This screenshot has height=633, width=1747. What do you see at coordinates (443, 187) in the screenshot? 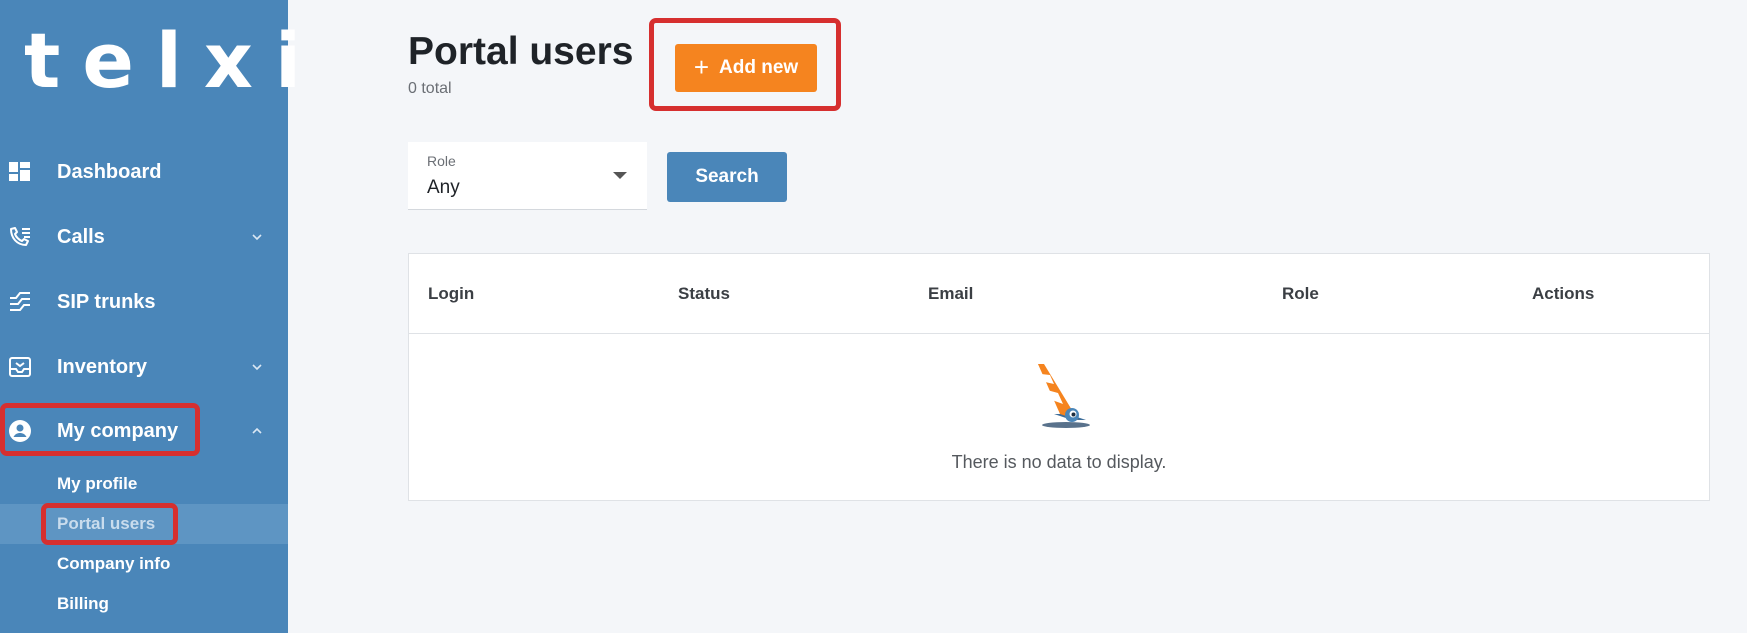
I see `role-select-value: Any` at bounding box center [443, 187].